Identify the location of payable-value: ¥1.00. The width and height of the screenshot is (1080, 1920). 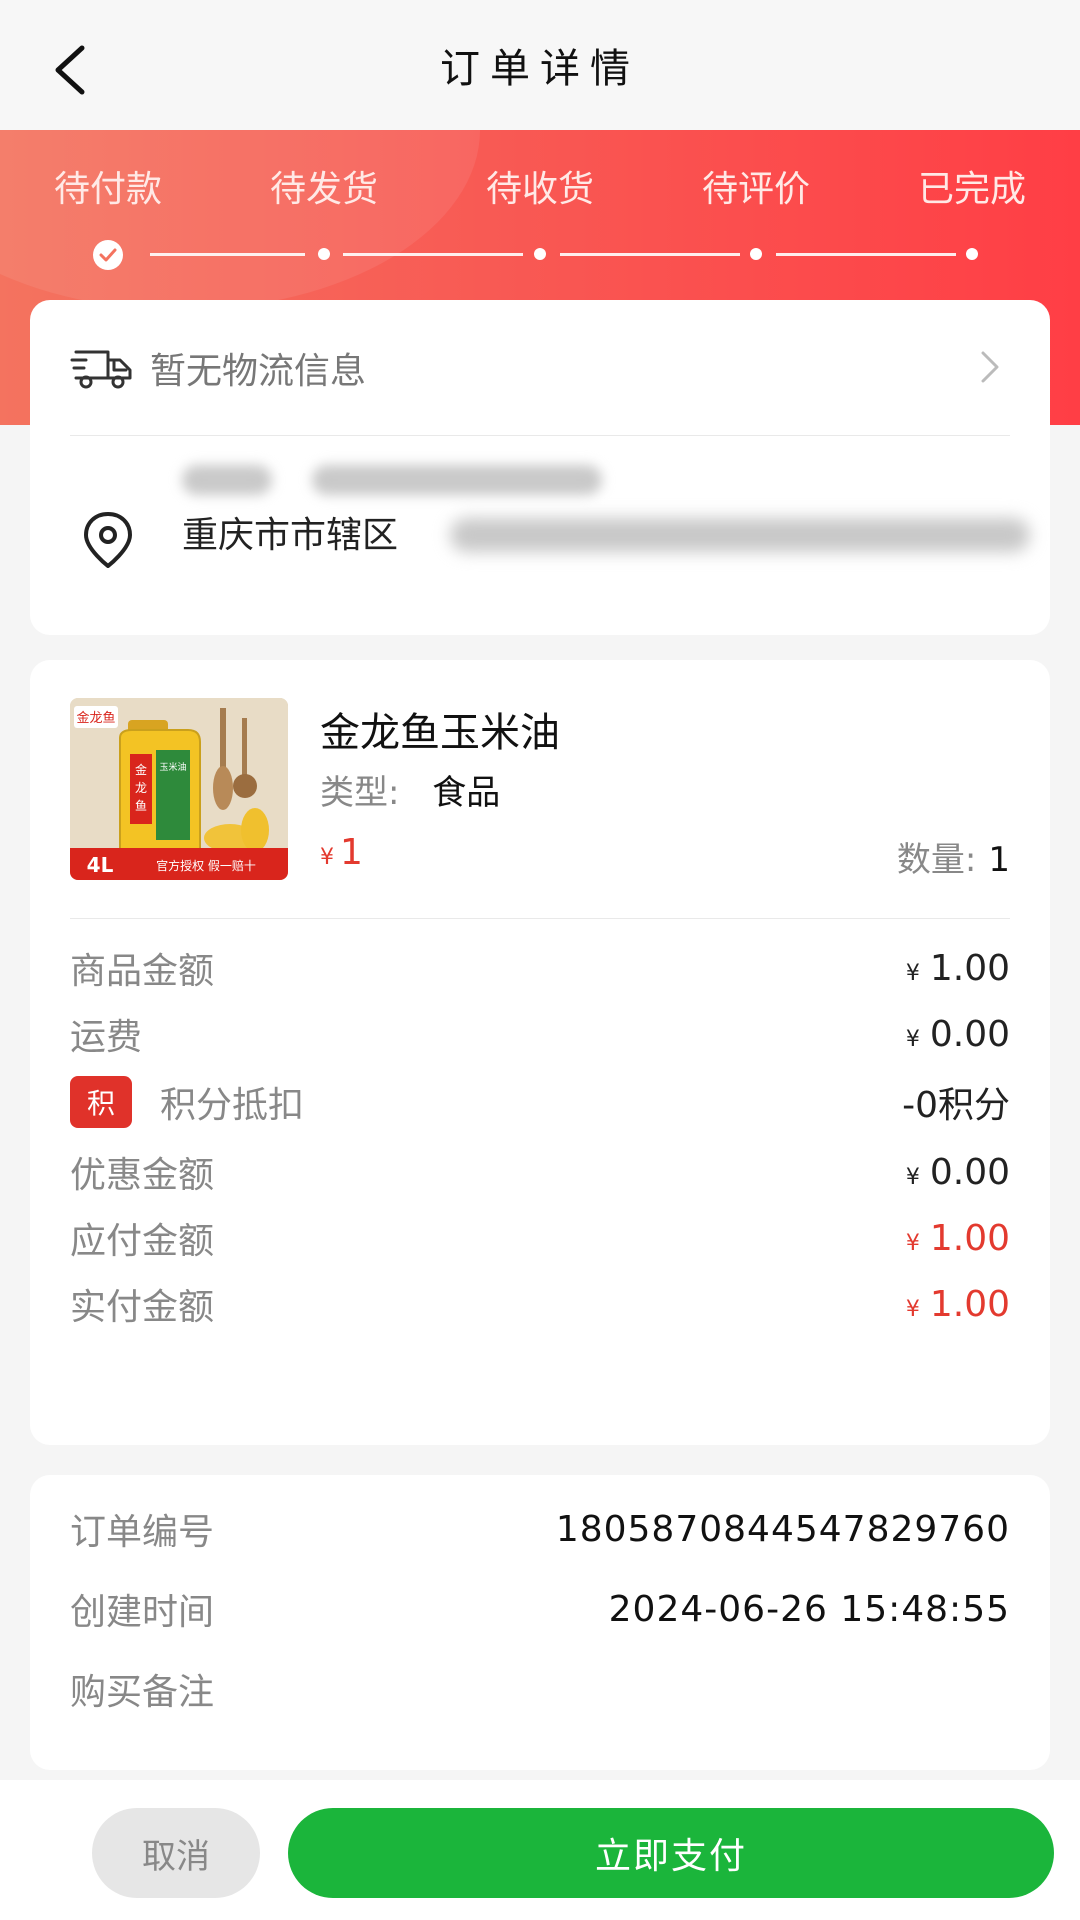
(958, 1238).